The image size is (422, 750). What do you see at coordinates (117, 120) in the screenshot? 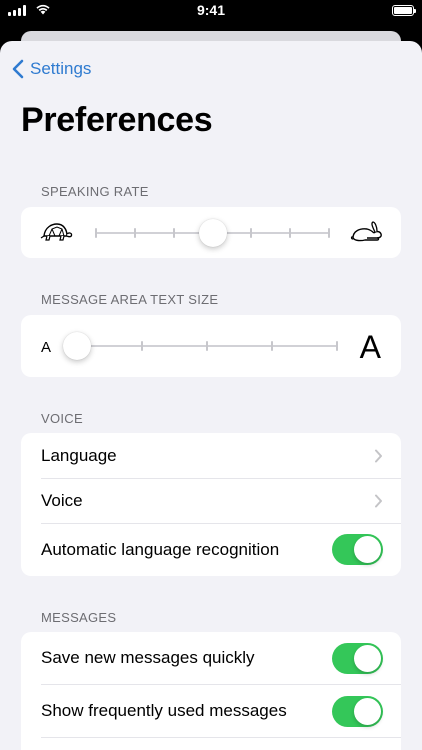
I see `page-title: Preferences` at bounding box center [117, 120].